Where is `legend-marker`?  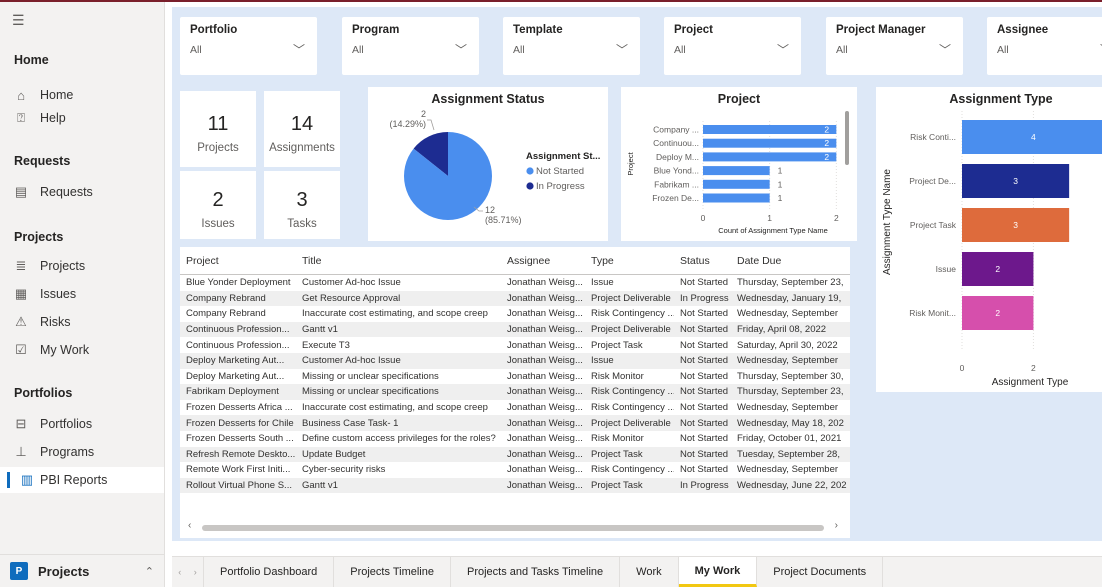 legend-marker is located at coordinates (530, 186).